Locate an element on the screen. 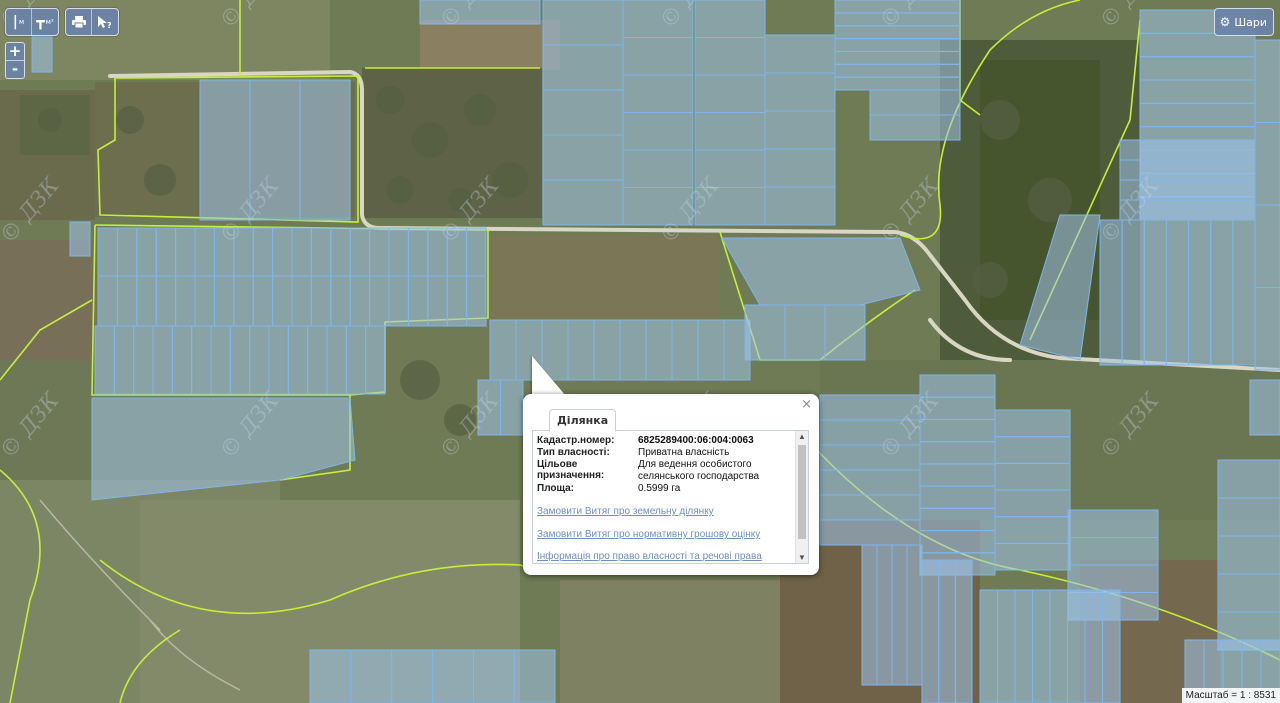 The height and width of the screenshot is (703, 1280). zoom-in-button: + is located at coordinates (15, 51).